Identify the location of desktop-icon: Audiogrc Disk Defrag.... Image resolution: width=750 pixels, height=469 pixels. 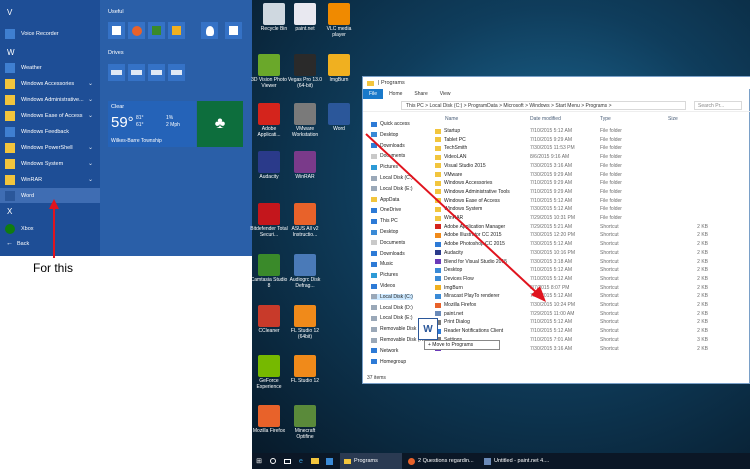
(305, 271).